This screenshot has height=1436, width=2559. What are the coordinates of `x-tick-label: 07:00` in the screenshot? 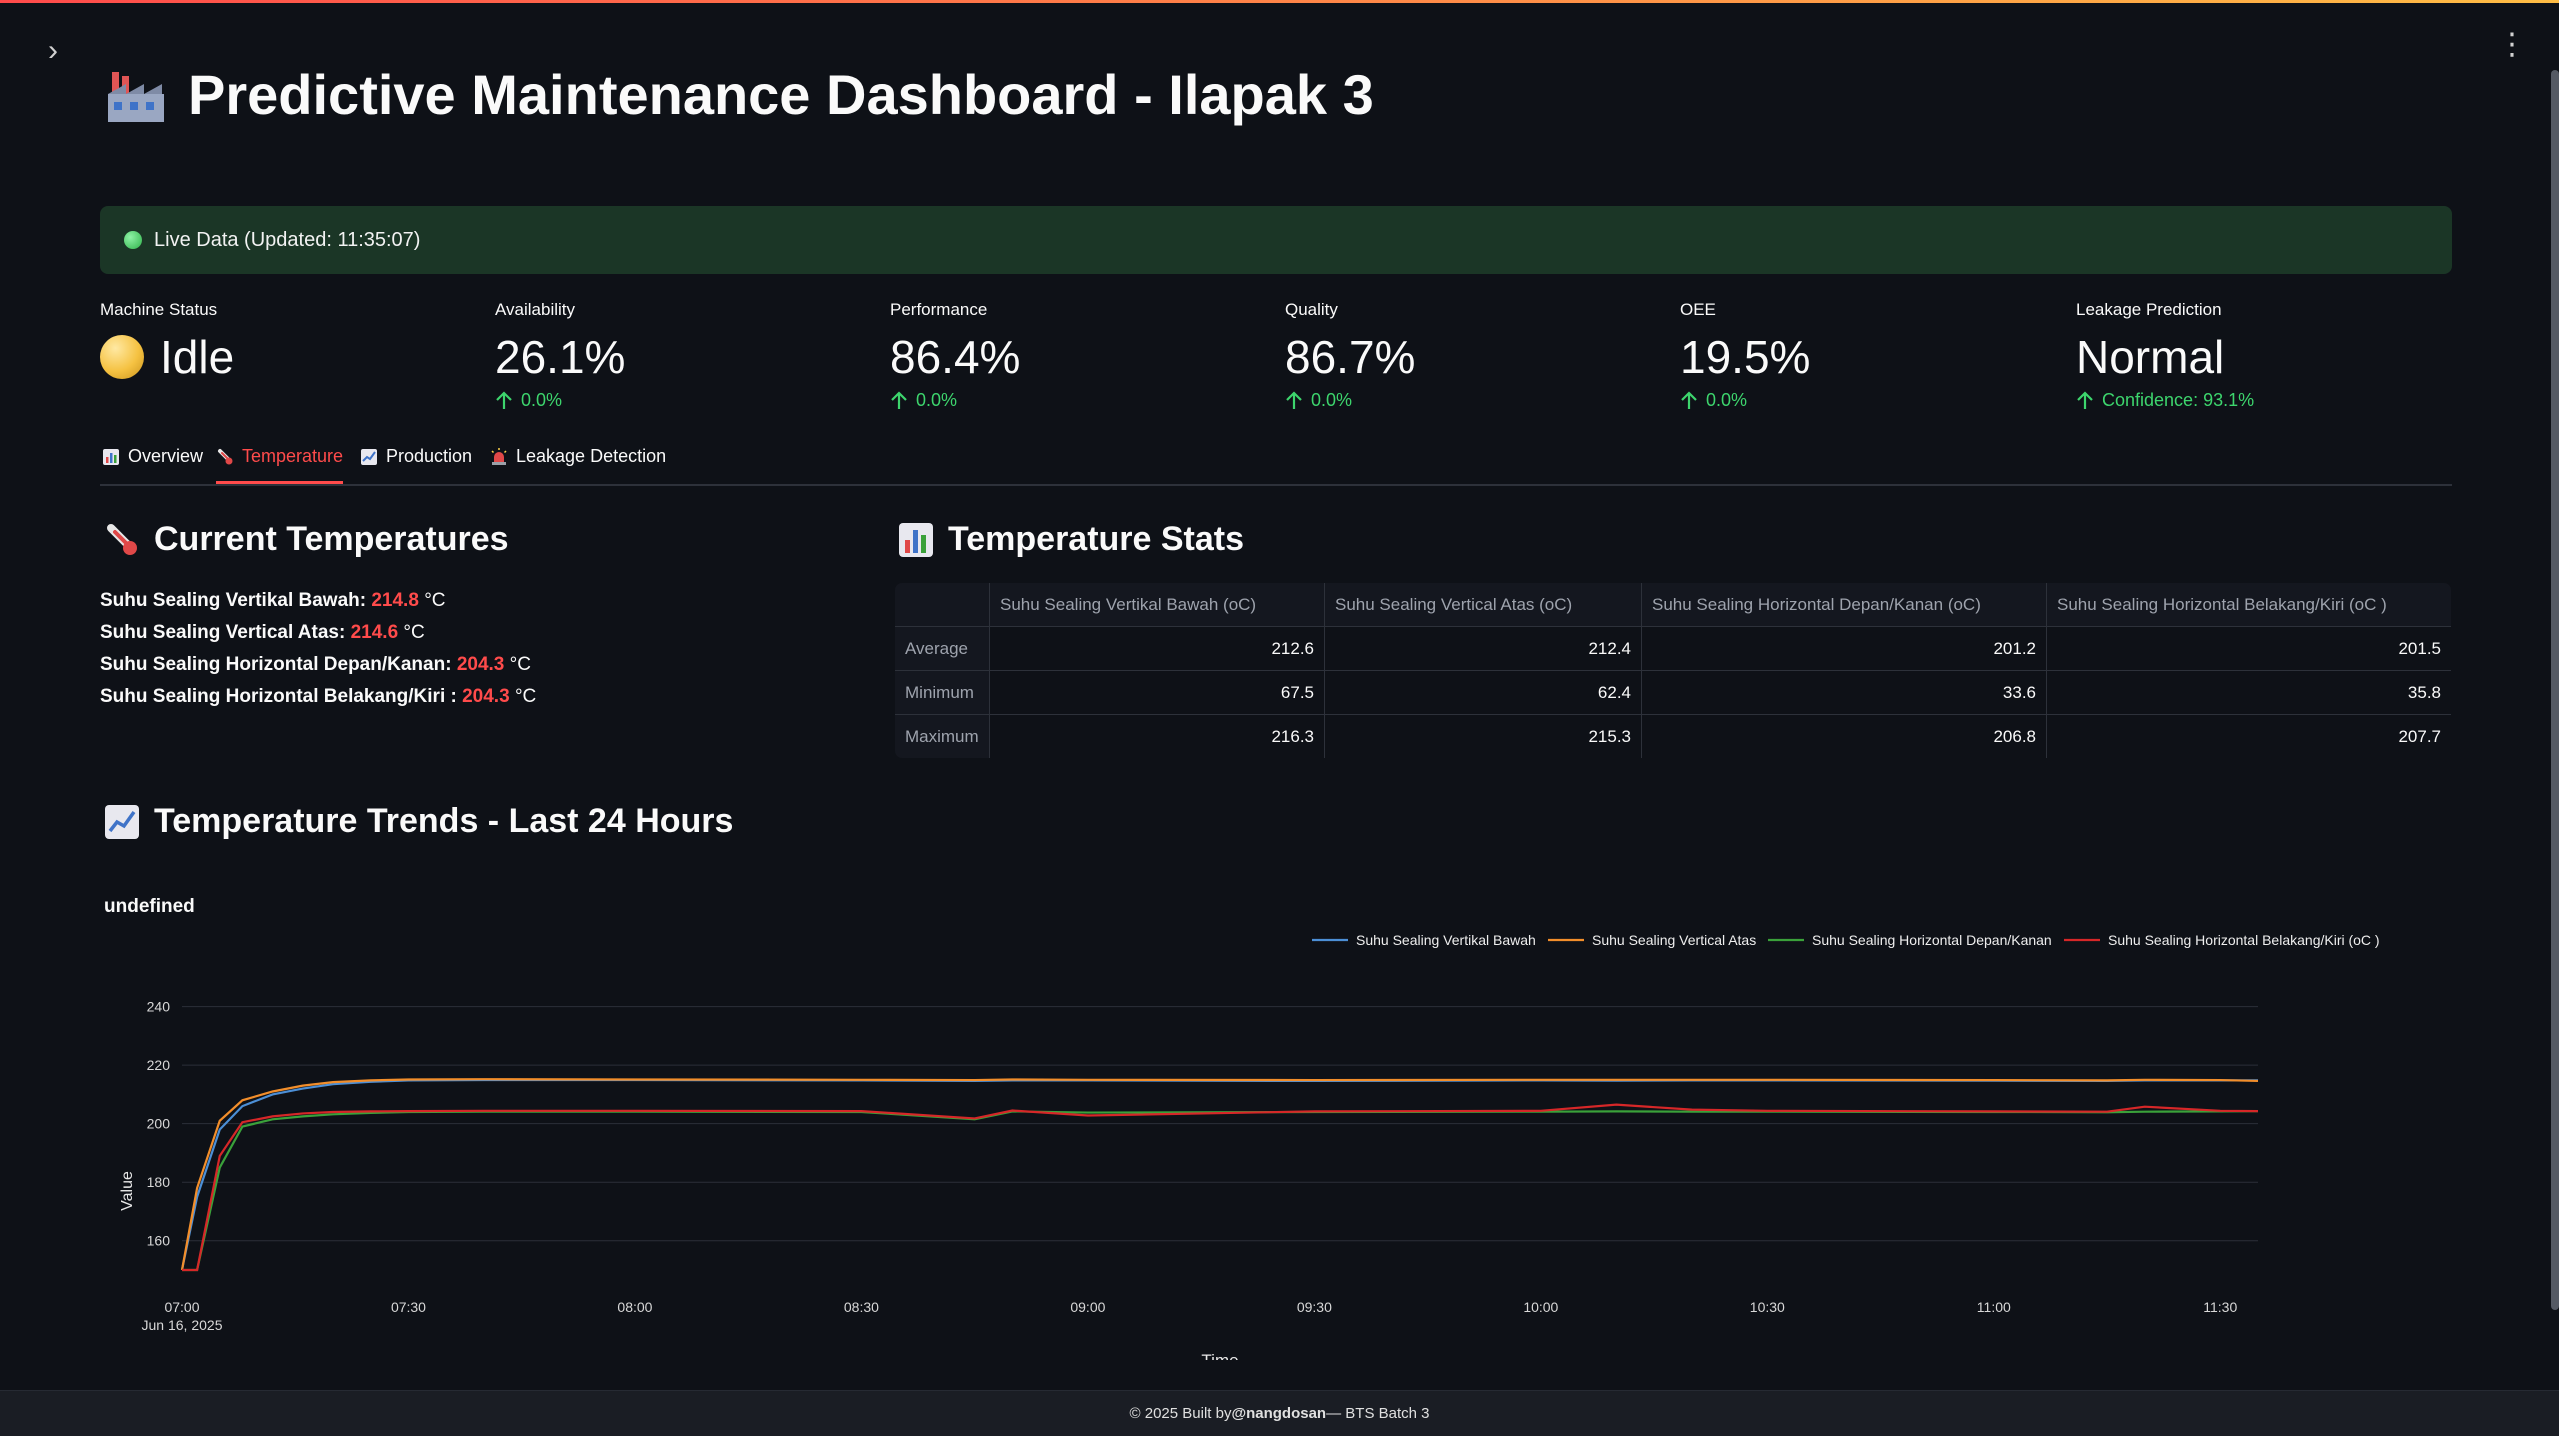 It's located at (181, 1307).